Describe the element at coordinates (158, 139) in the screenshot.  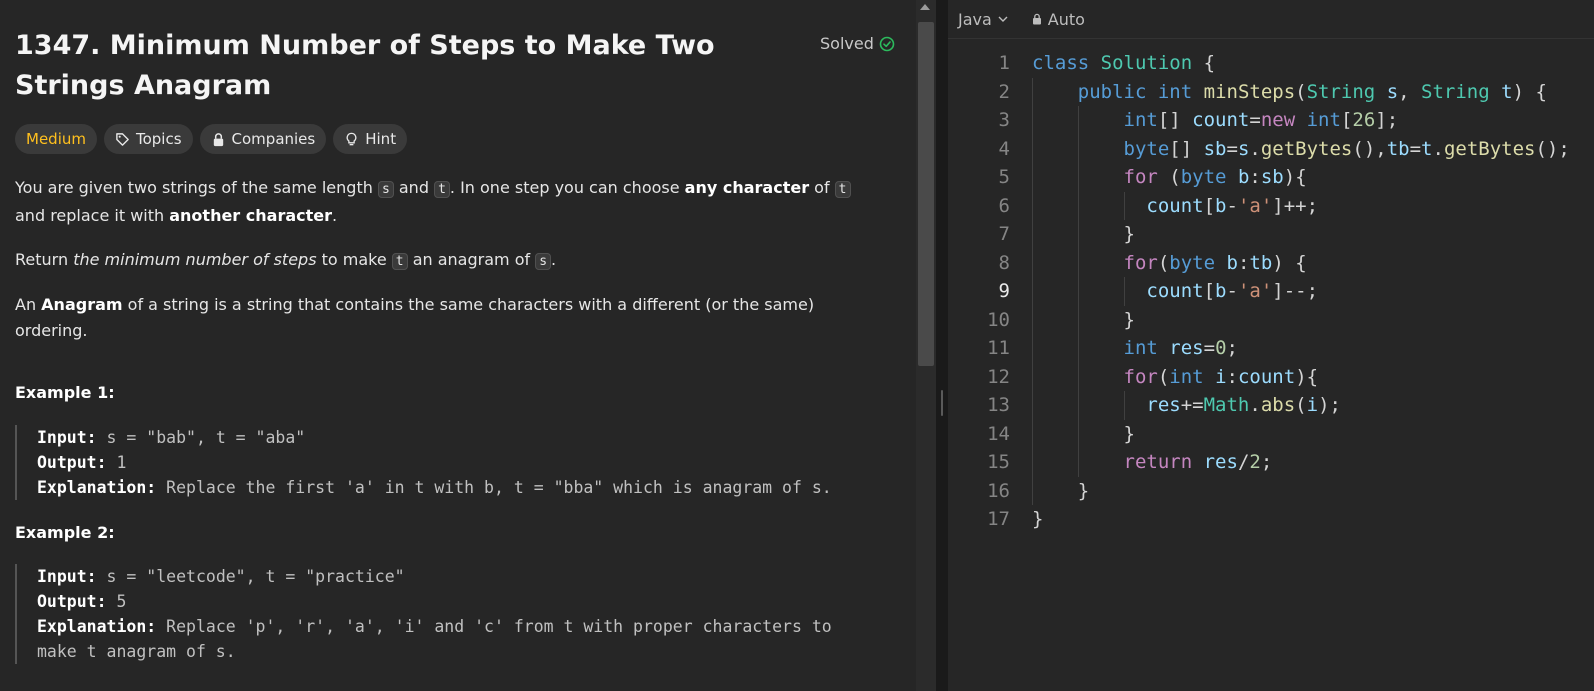
I see `topics-label: Topics` at that location.